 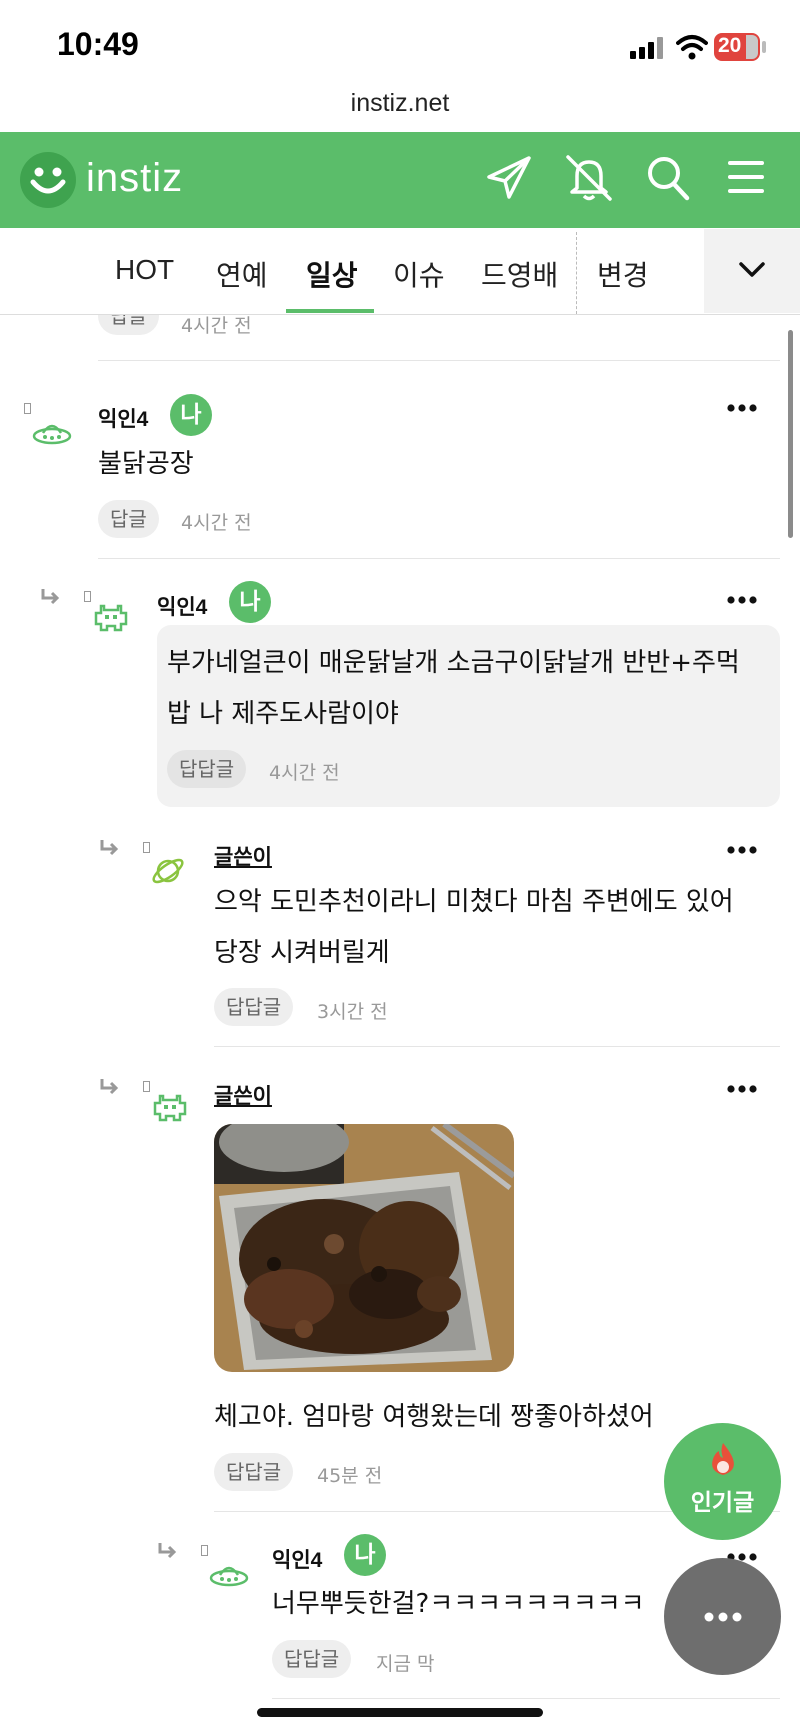 I want to click on nav-drama: 드영배, so click(x=519, y=274).